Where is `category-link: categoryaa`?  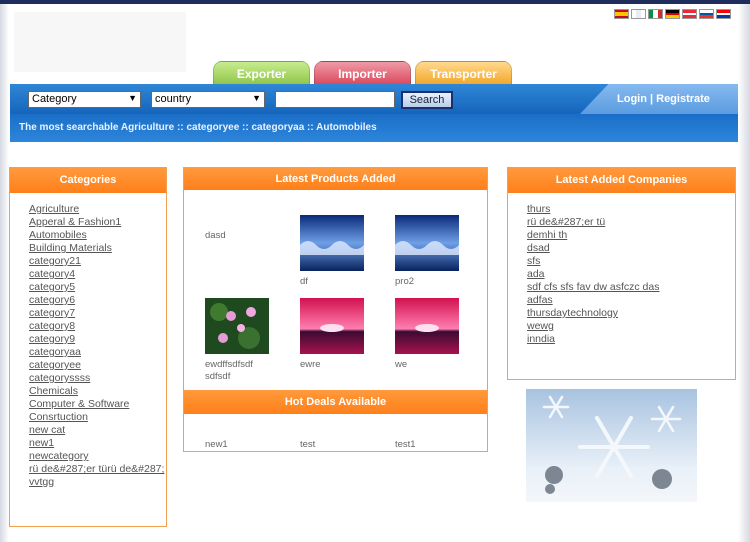 category-link: categoryaa is located at coordinates (97, 352).